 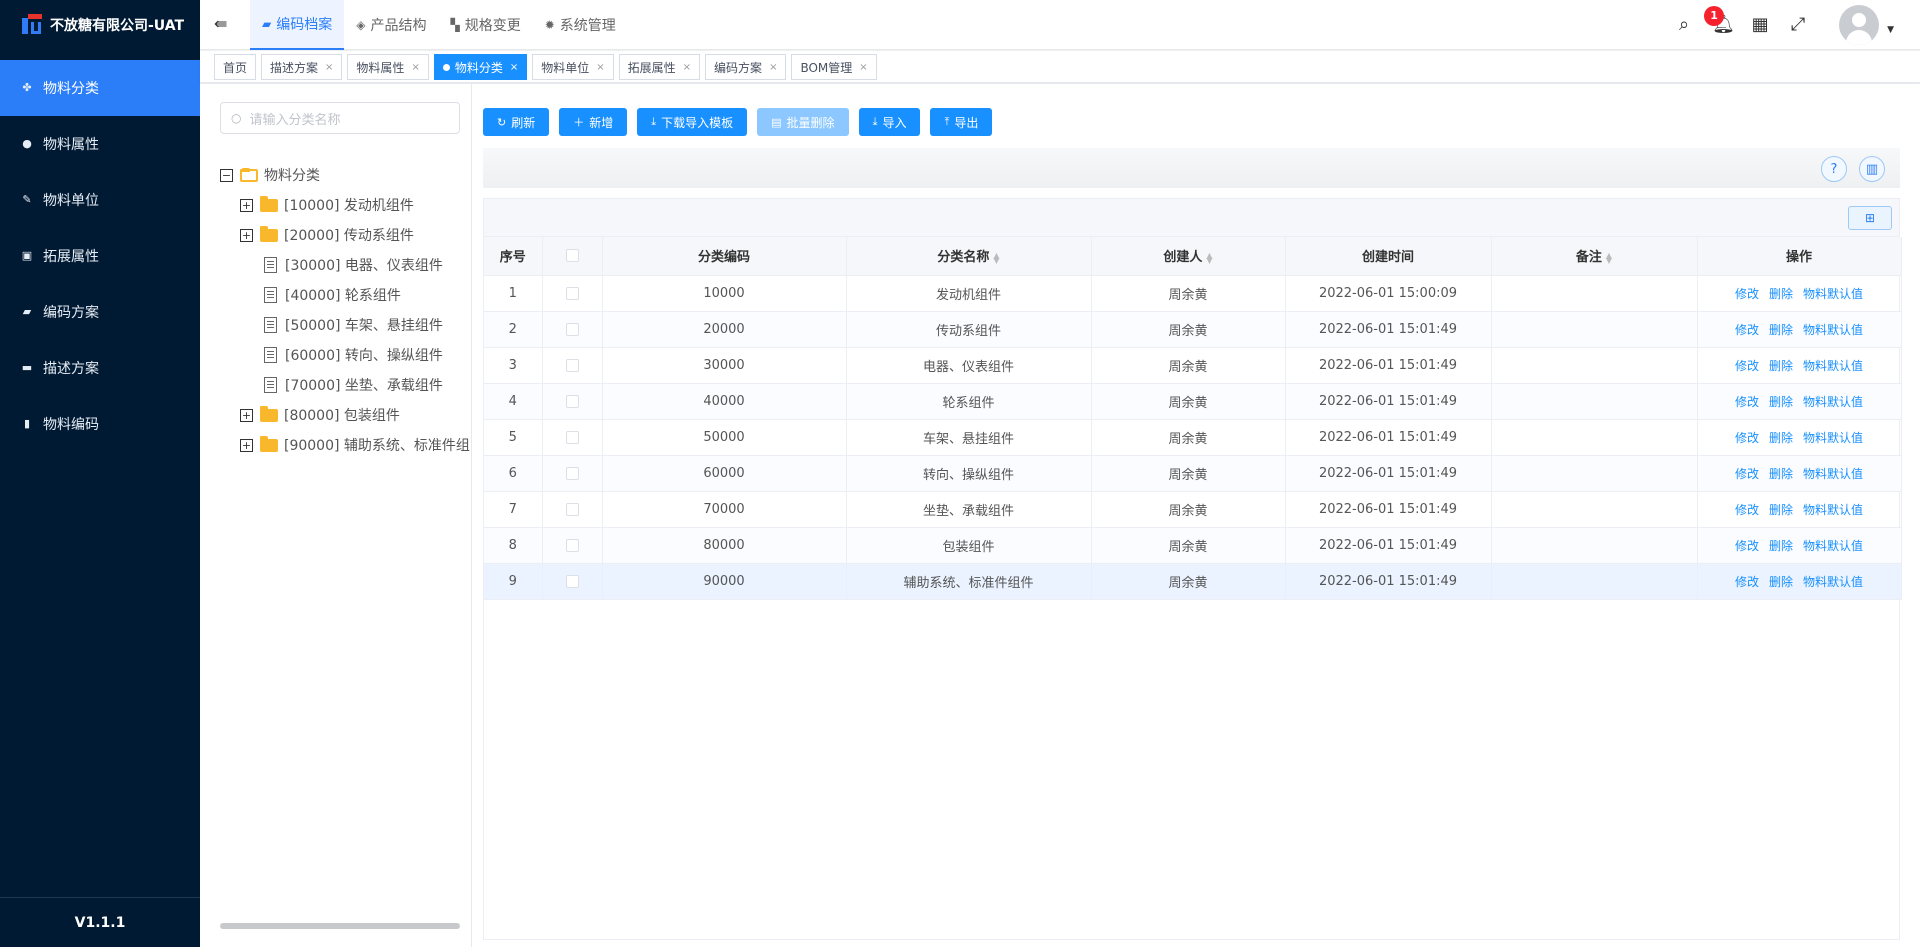 I want to click on tab-7: 编码方案 ×, so click(x=746, y=67).